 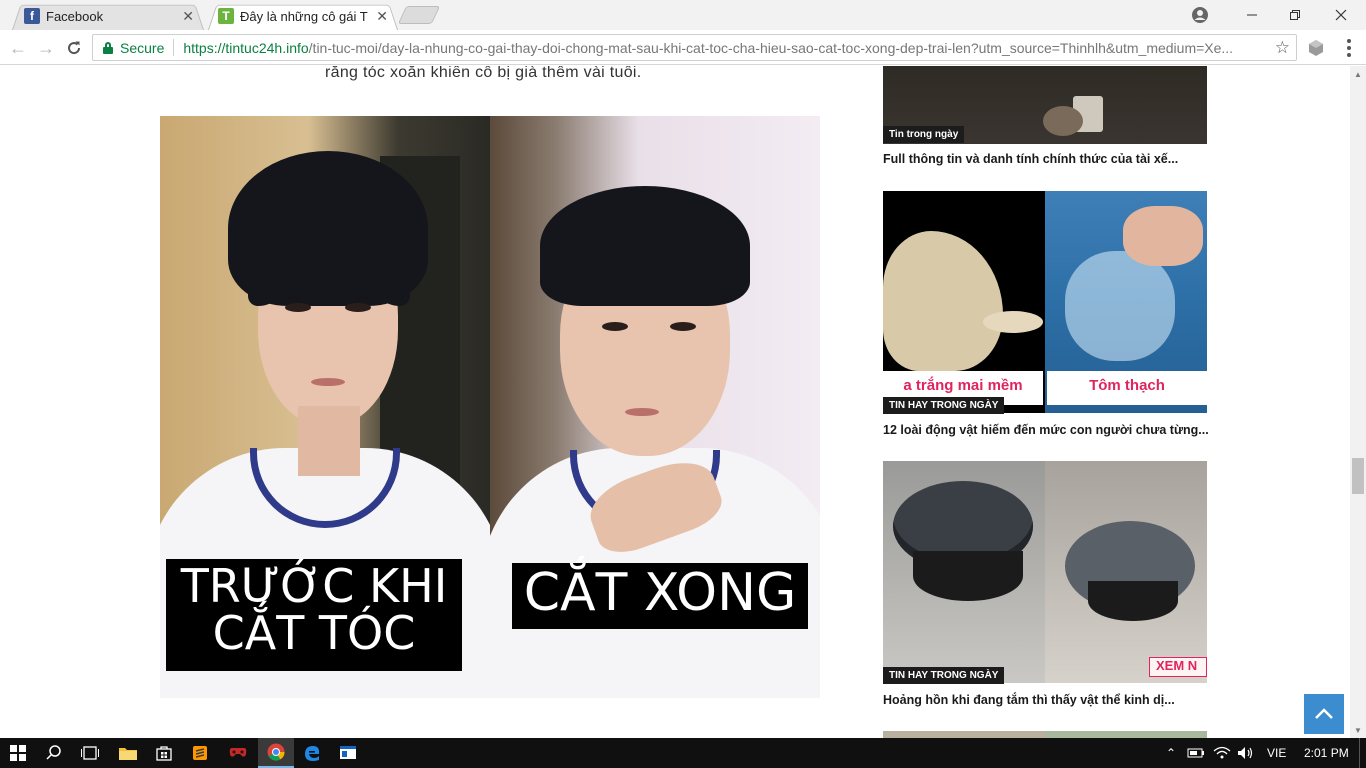 I want to click on sidebar-card, so click(x=1045, y=734).